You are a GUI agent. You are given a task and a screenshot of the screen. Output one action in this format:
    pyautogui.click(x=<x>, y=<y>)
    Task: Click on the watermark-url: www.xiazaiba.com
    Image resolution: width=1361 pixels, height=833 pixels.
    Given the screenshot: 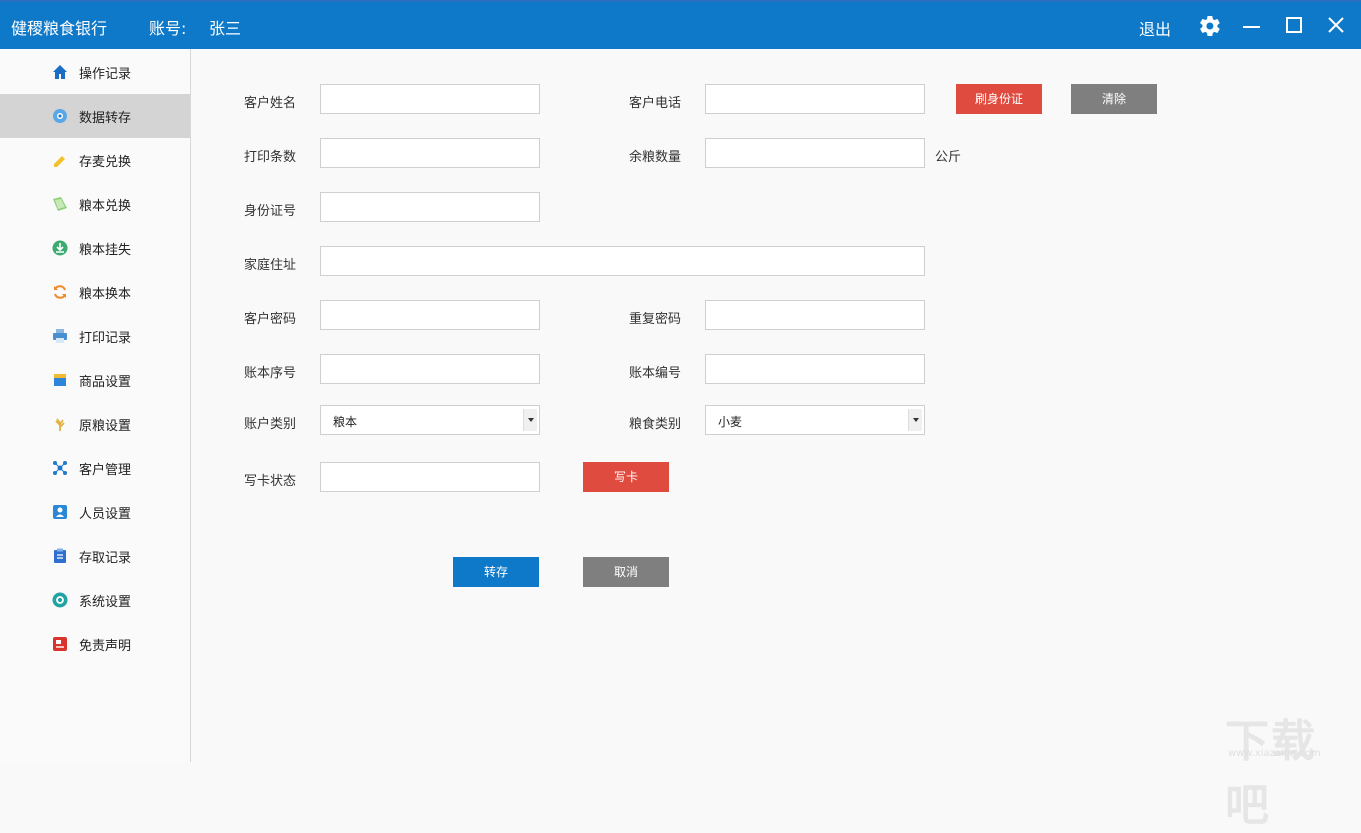 What is the action you would take?
    pyautogui.click(x=1274, y=753)
    